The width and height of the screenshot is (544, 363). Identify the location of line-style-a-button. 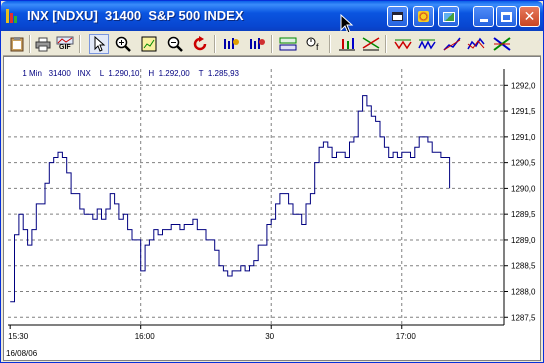
(403, 44).